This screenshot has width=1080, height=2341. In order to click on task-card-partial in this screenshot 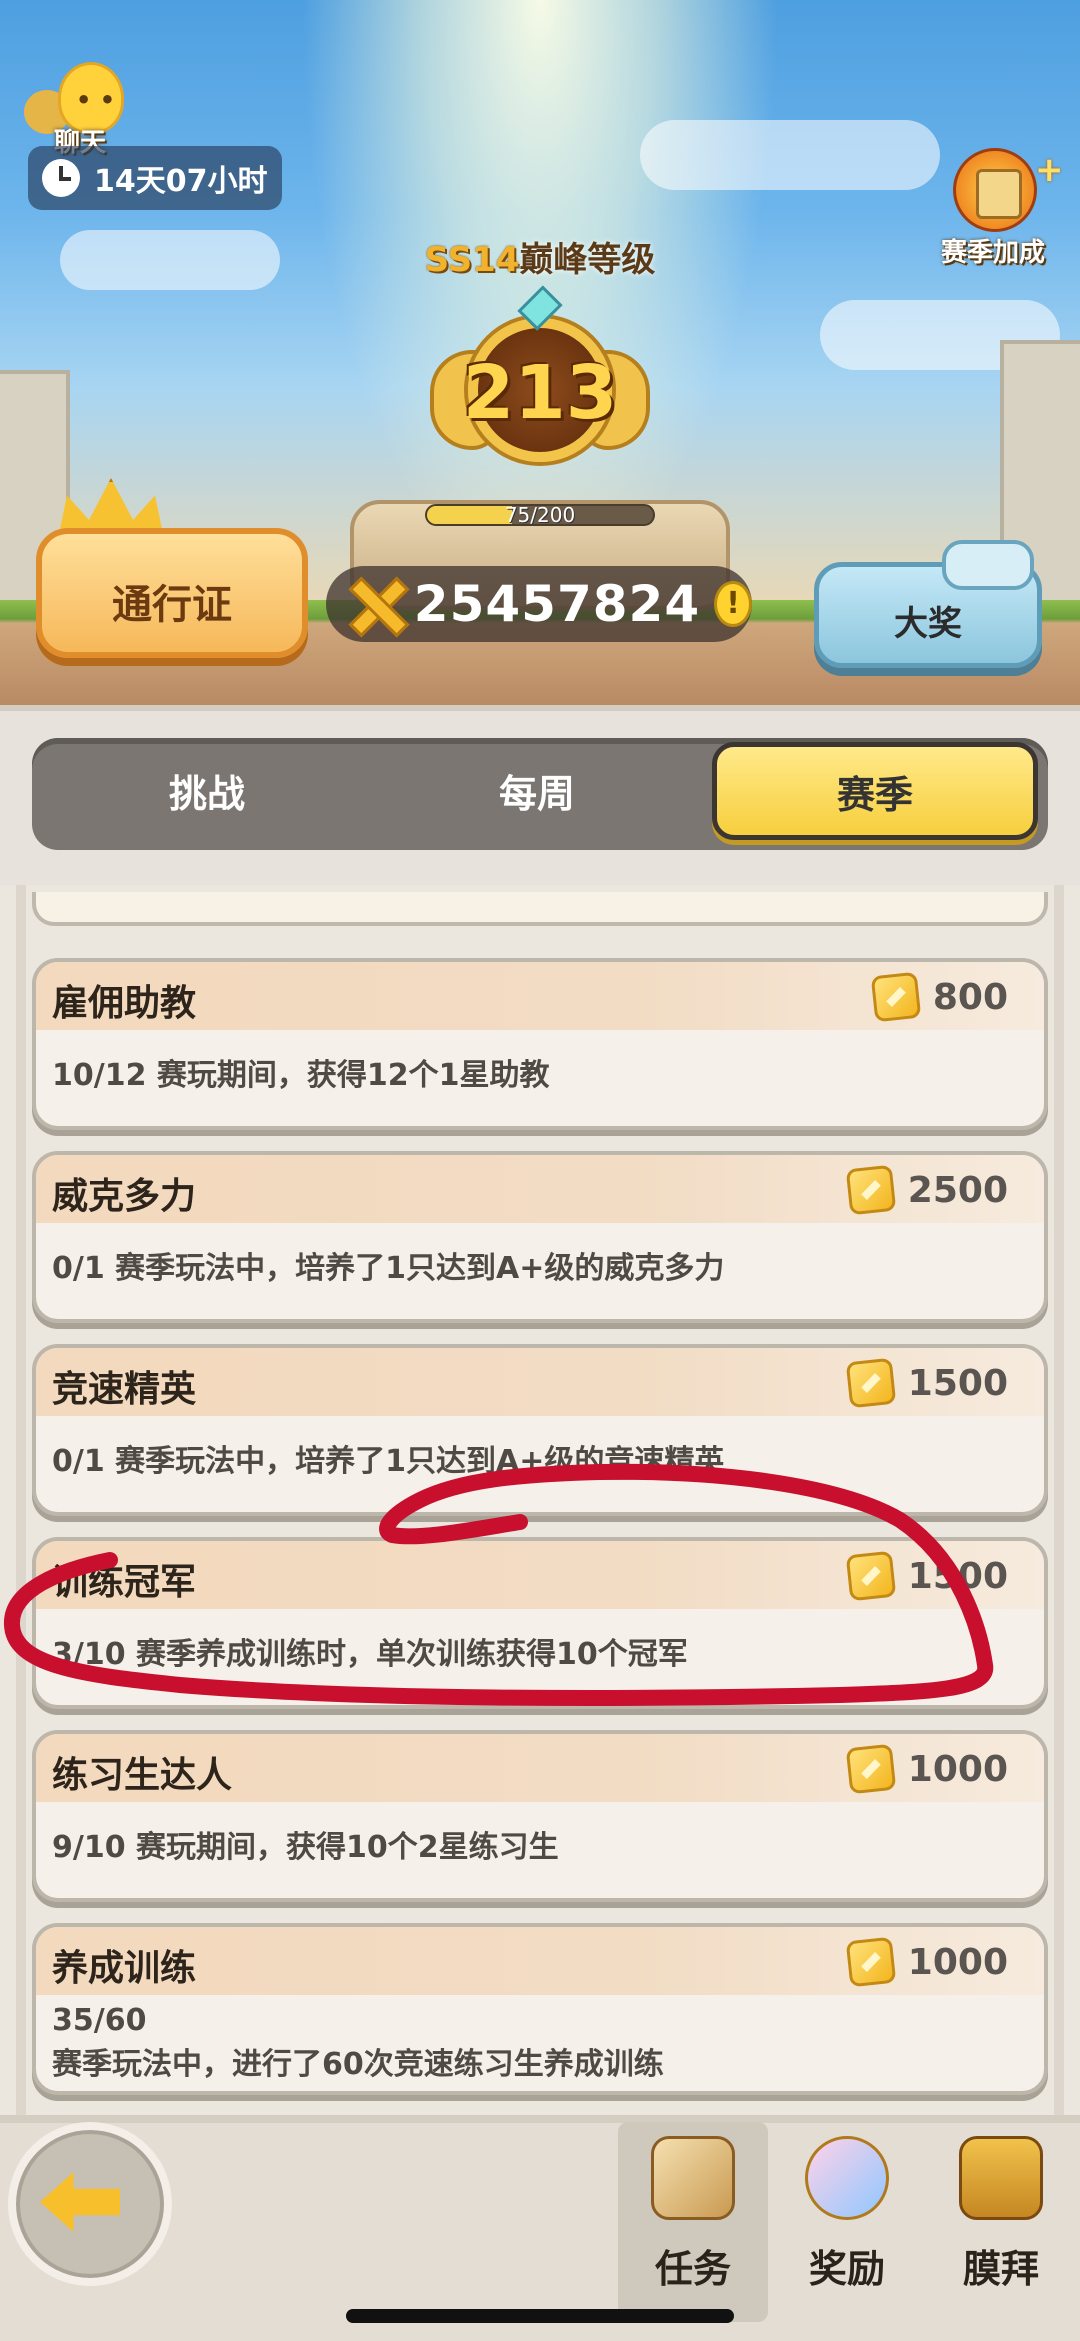, I will do `click(540, 909)`.